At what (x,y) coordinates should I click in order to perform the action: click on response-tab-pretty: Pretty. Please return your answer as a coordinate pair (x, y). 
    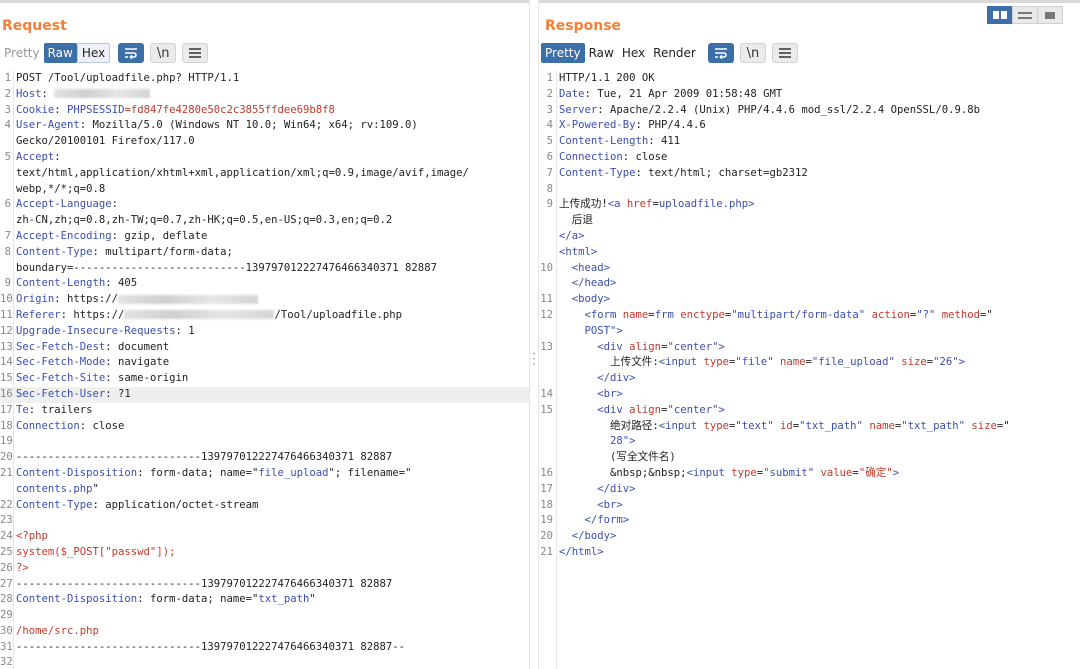
    Looking at the image, I should click on (563, 53).